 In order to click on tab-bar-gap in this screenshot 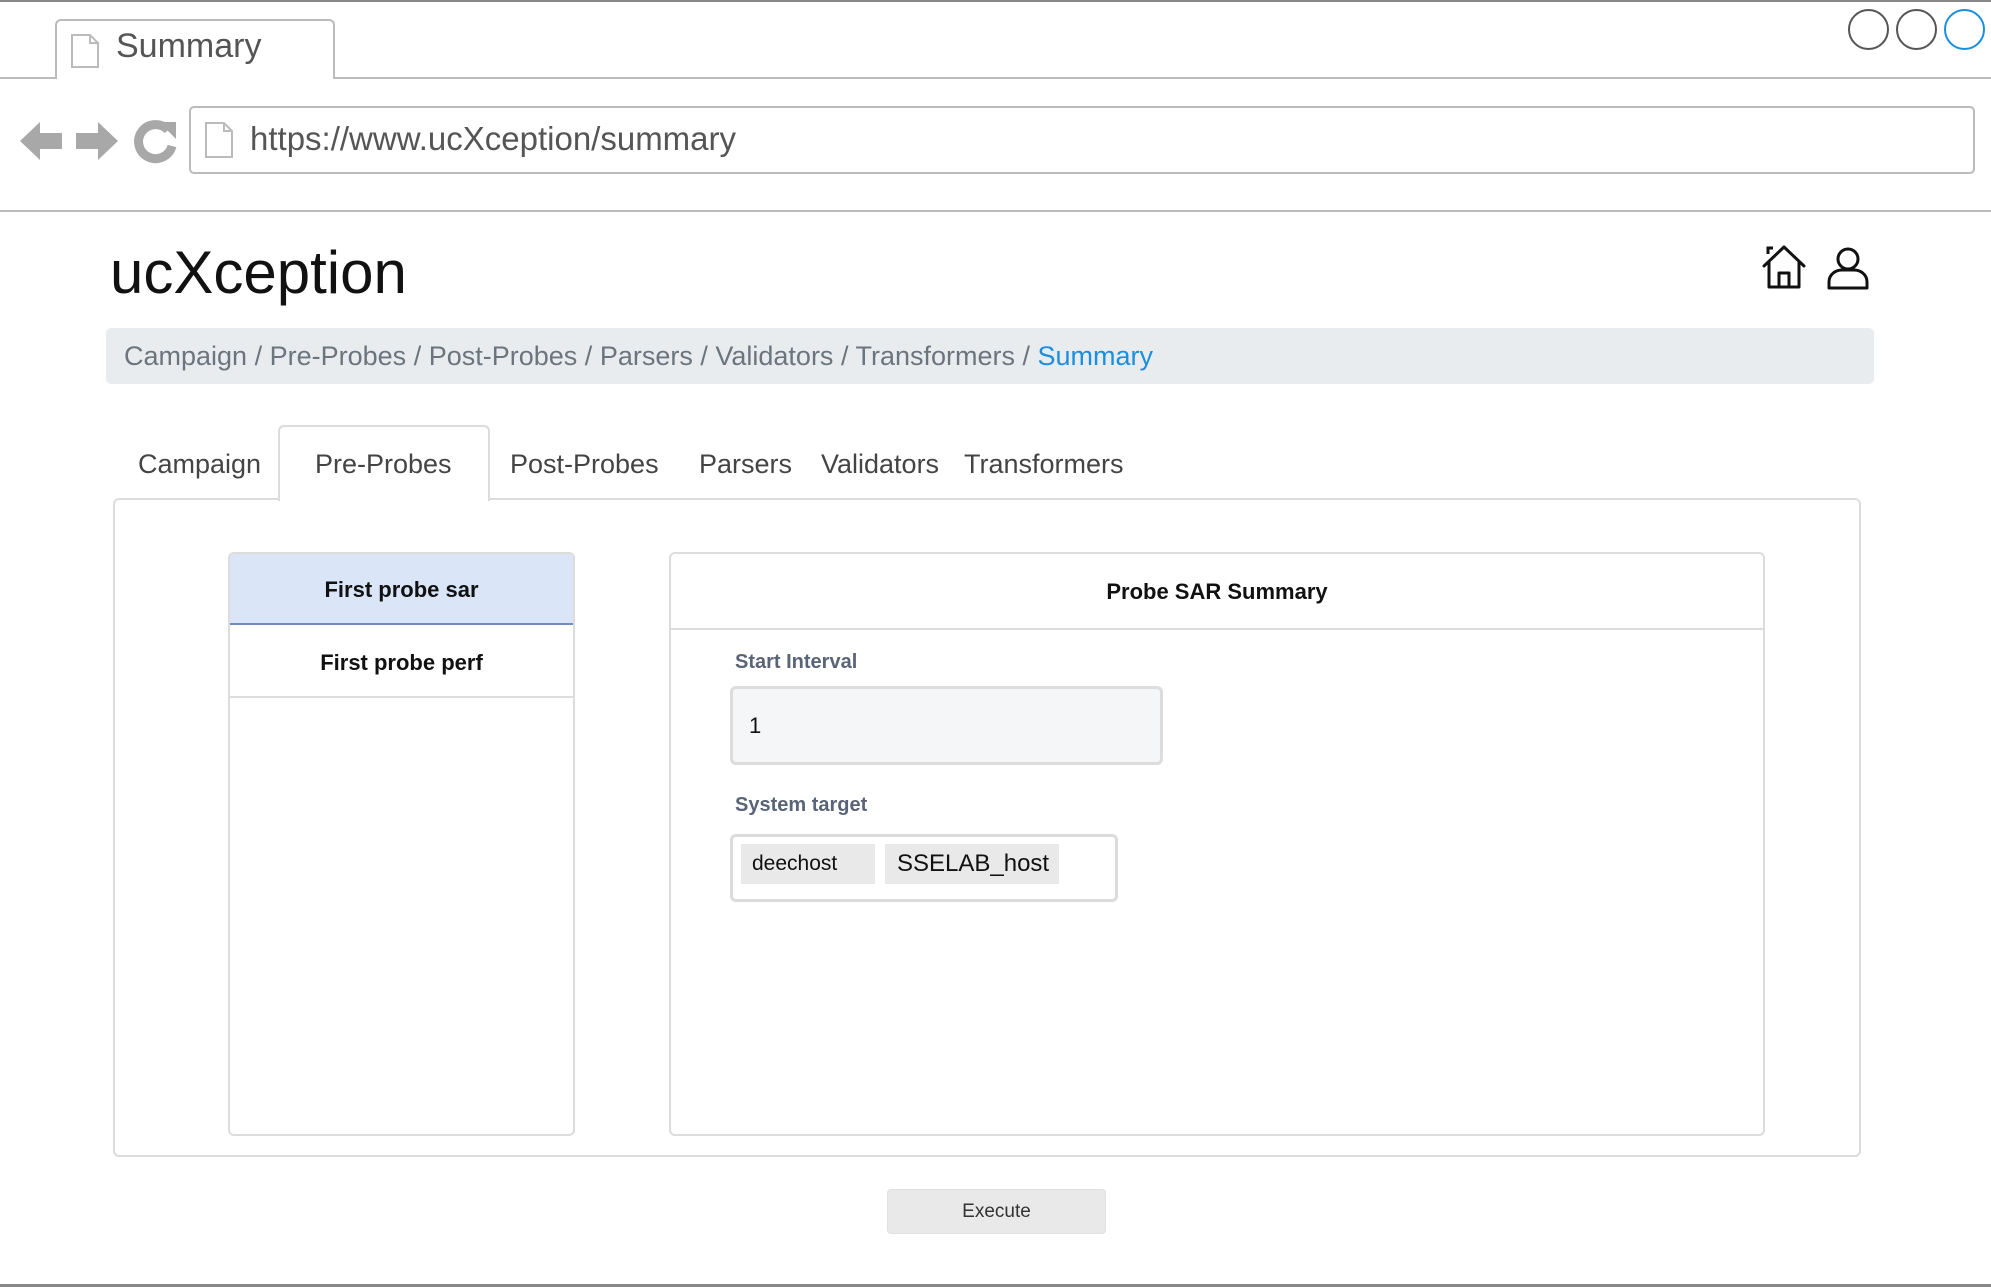, I will do `click(195, 78)`.